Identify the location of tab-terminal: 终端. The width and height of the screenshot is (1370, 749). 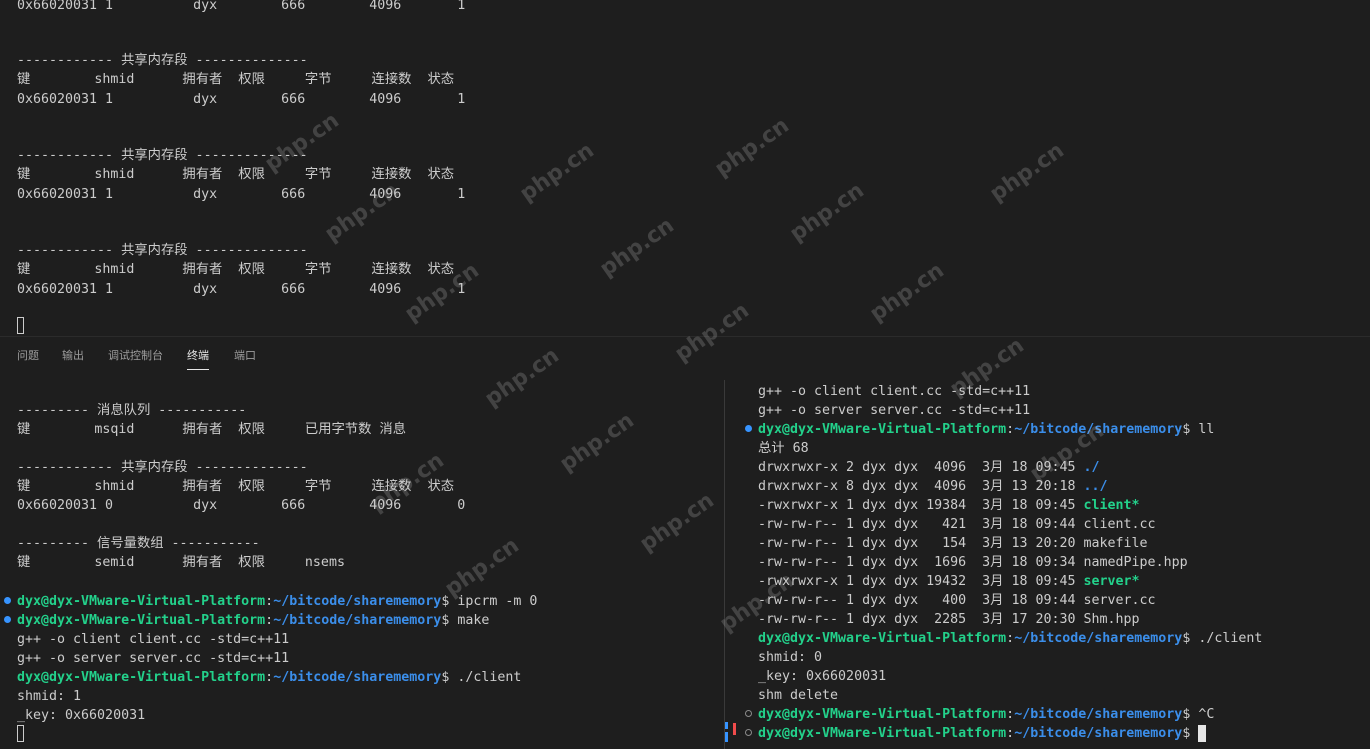
(198, 358).